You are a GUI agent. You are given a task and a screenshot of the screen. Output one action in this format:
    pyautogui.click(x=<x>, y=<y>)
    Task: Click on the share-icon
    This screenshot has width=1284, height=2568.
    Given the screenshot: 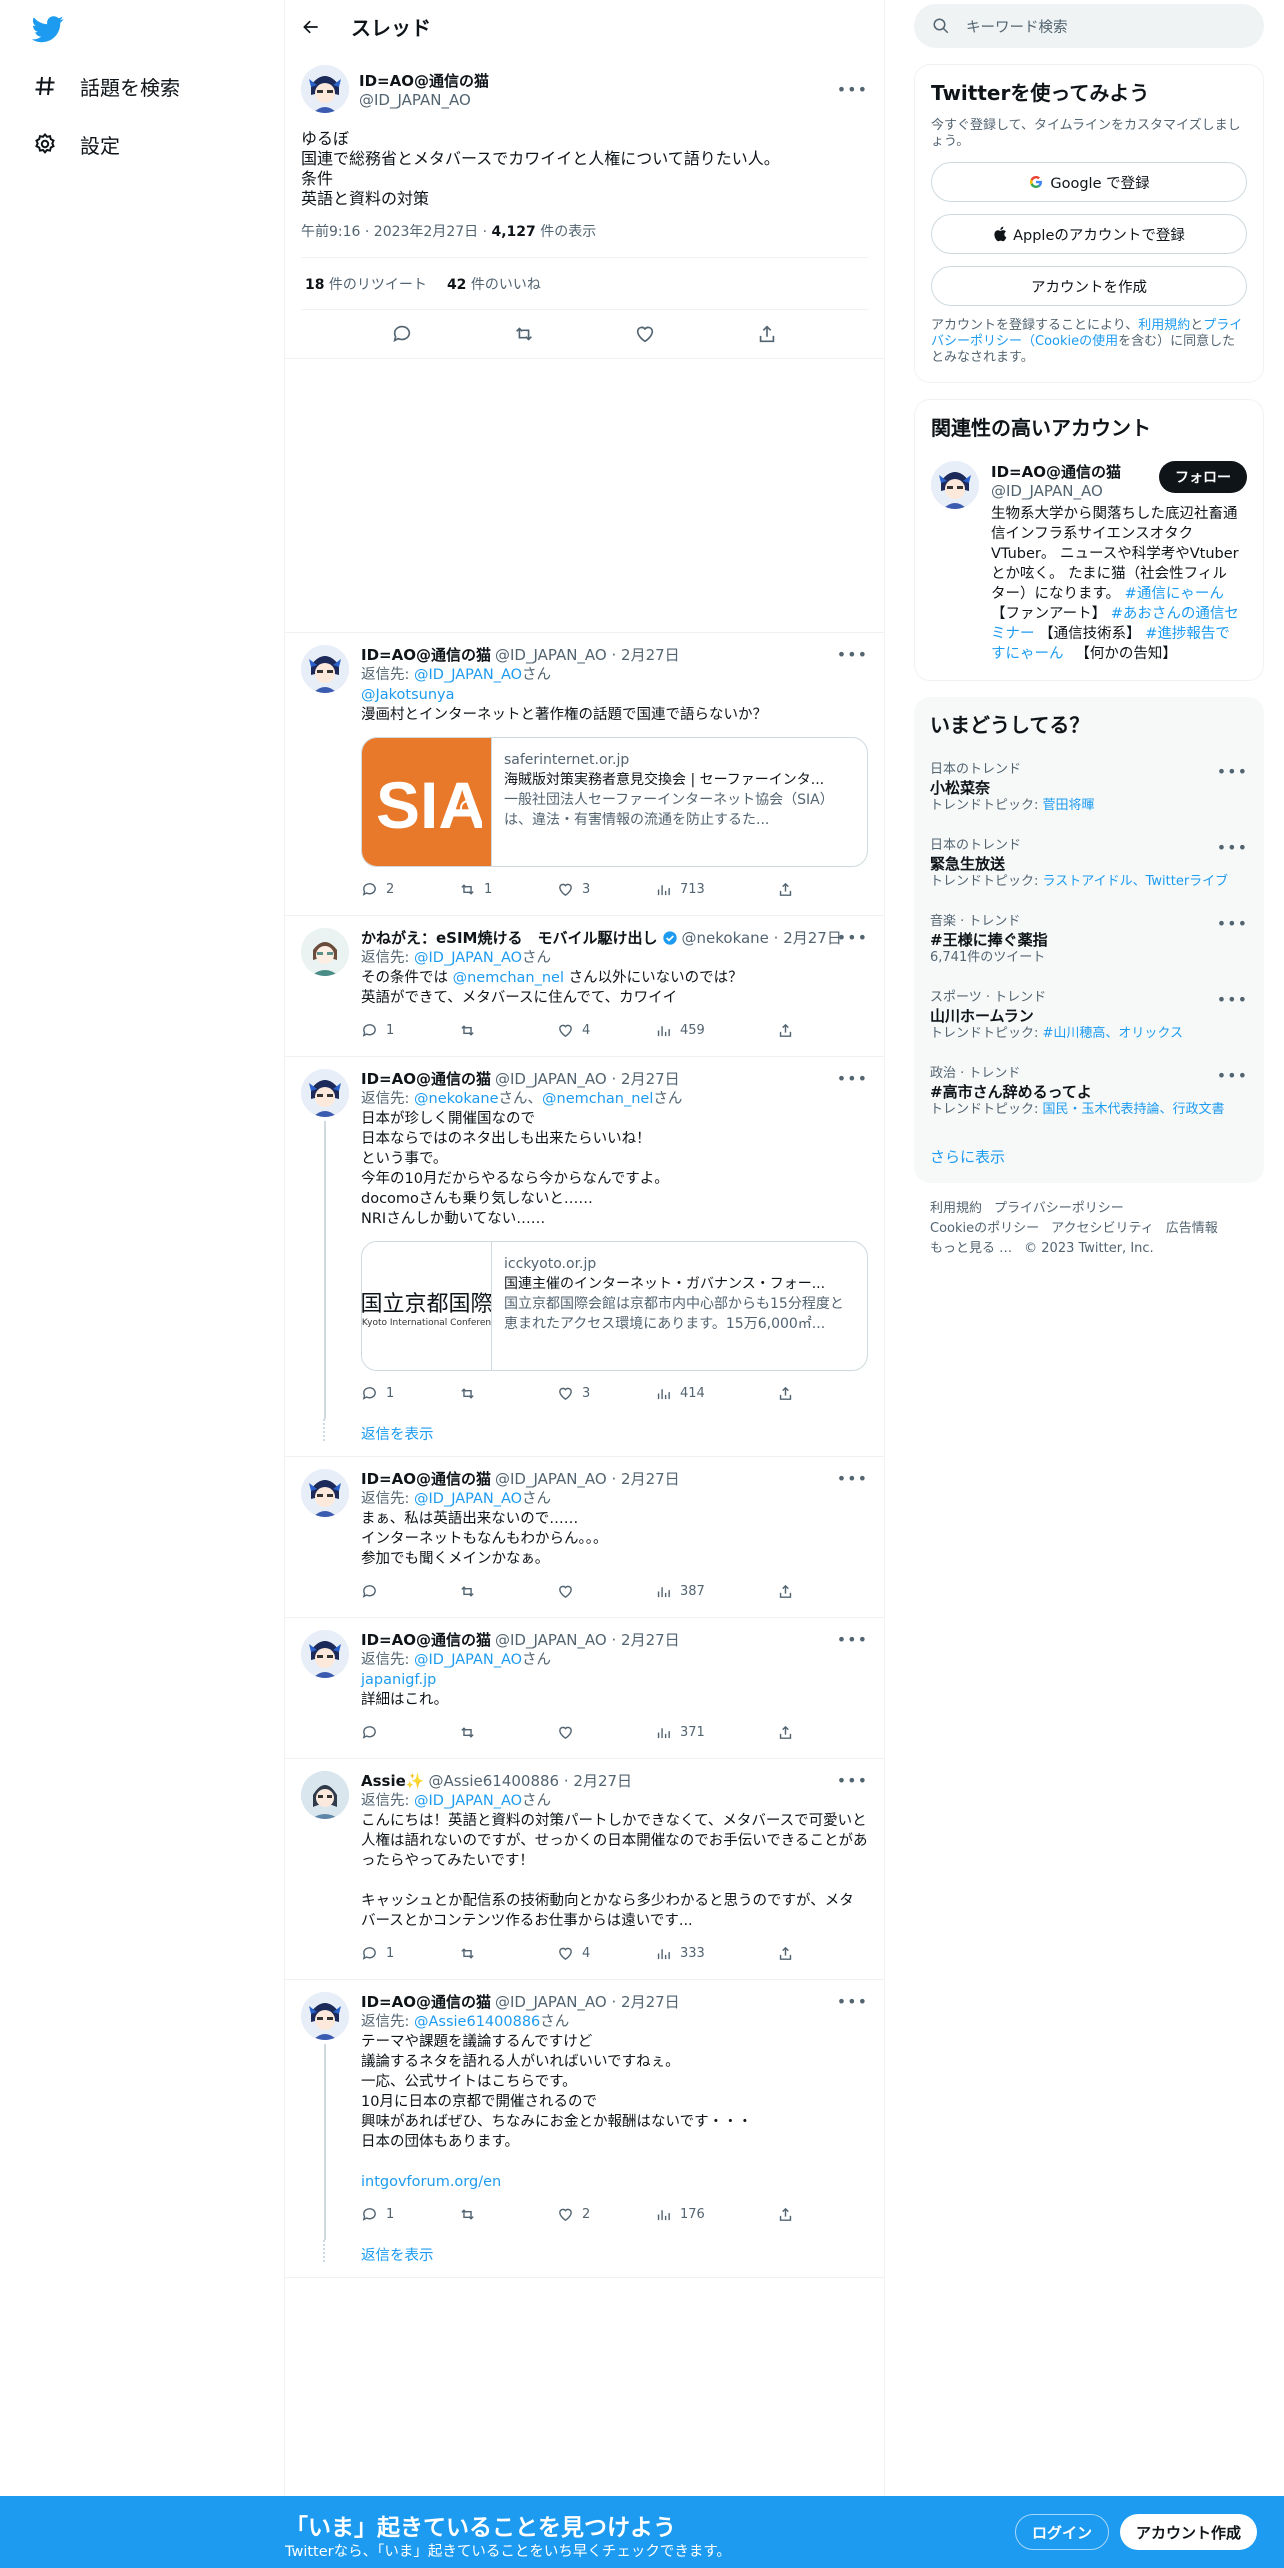 What is the action you would take?
    pyautogui.click(x=767, y=334)
    